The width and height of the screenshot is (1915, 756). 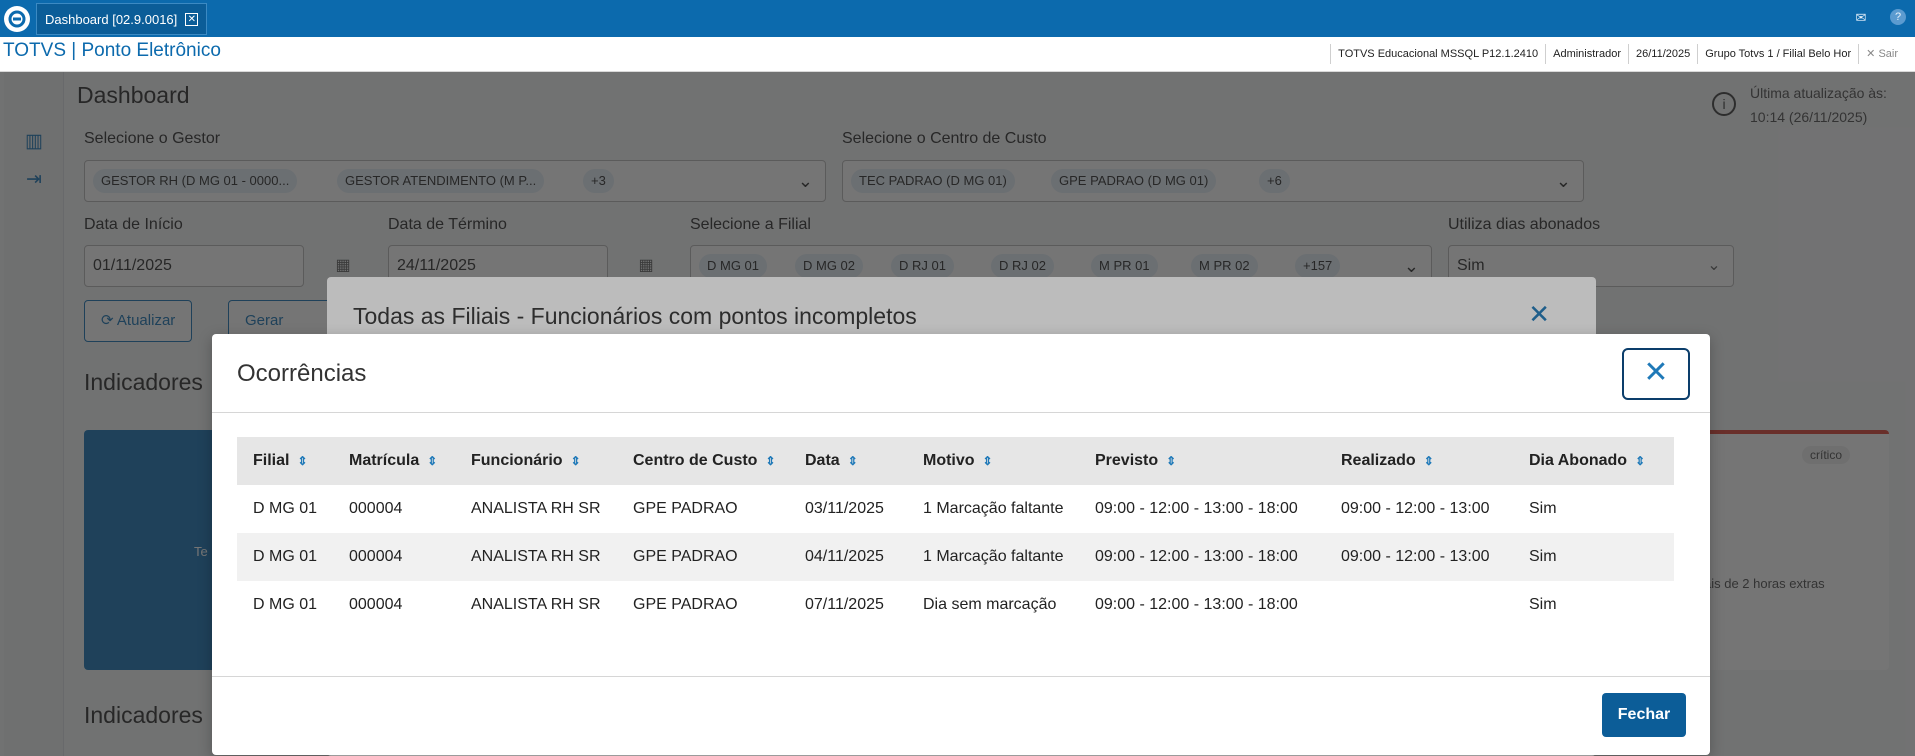 What do you see at coordinates (1586, 54) in the screenshot?
I see `user-info: Administrador` at bounding box center [1586, 54].